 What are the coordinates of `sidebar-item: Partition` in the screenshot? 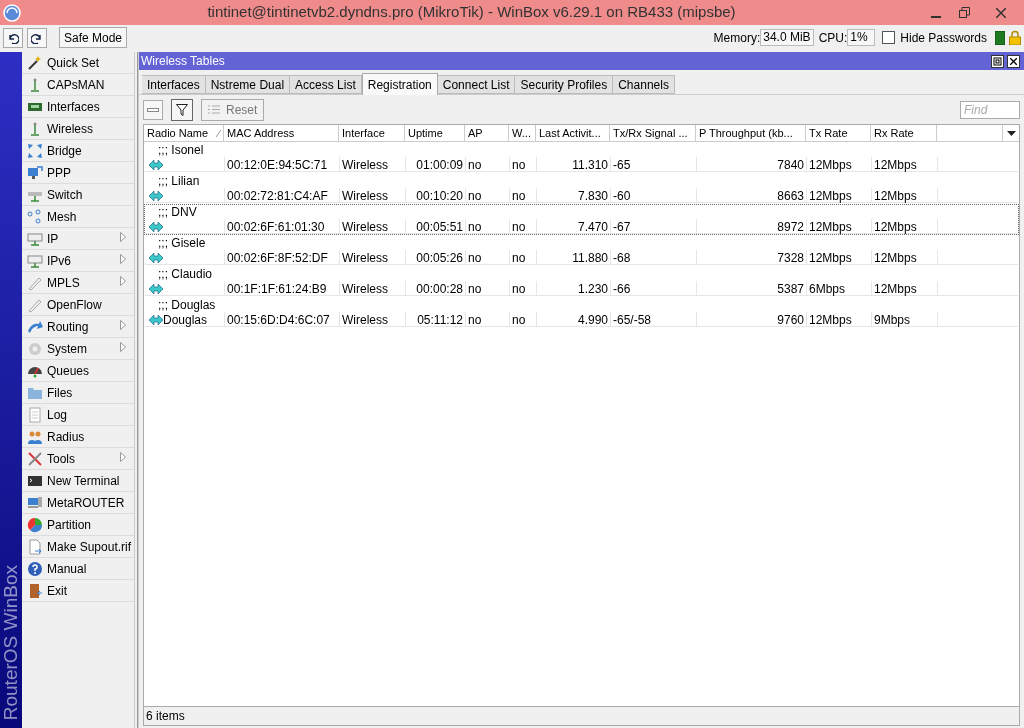 It's located at (78, 525).